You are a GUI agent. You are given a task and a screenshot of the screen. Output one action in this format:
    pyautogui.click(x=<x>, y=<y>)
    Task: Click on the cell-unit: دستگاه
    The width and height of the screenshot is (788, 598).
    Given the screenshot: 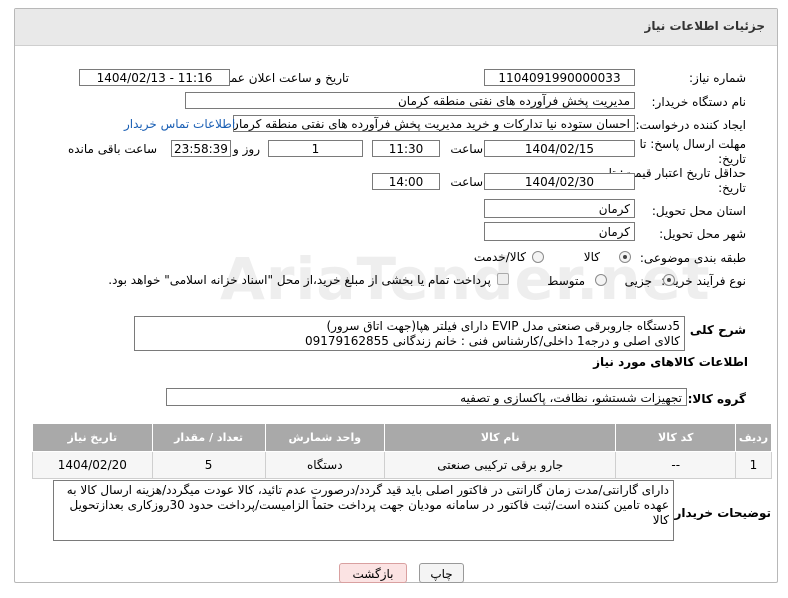 What is the action you would take?
    pyautogui.click(x=325, y=465)
    